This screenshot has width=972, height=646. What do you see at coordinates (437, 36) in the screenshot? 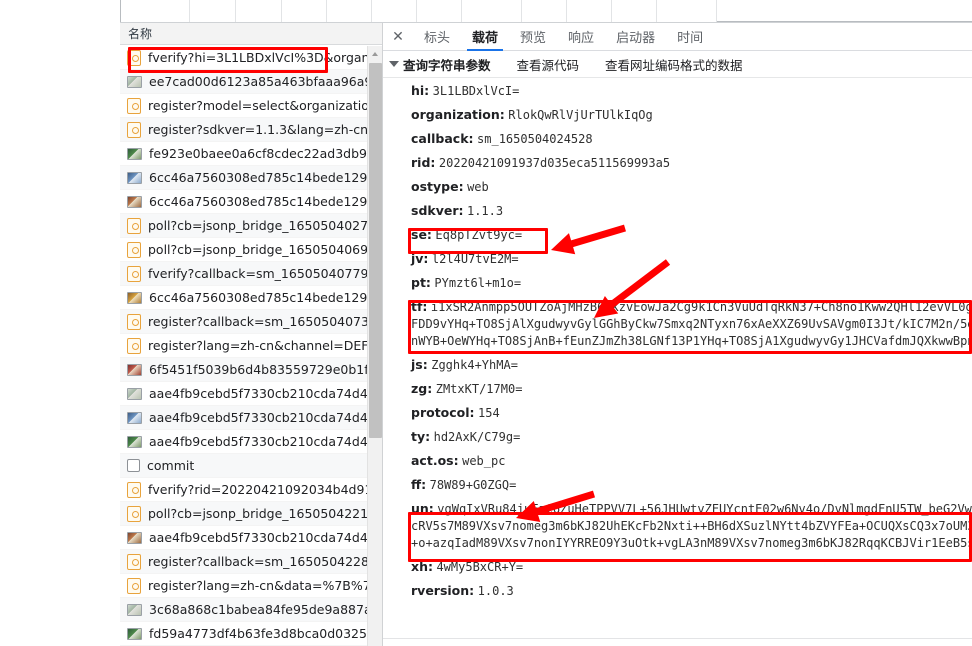
I see `tab-0: 标头` at bounding box center [437, 36].